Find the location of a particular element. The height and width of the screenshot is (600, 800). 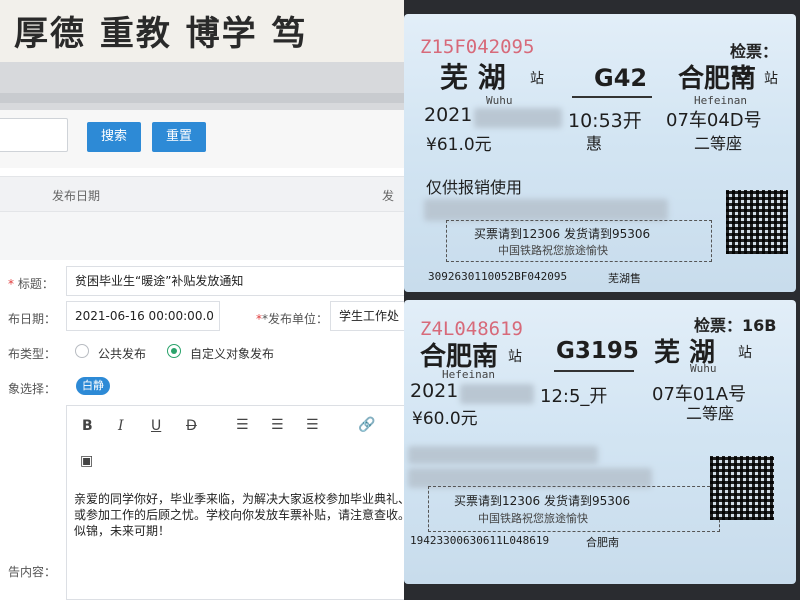

publish-date-label: 布日期： is located at coordinates (32, 319).